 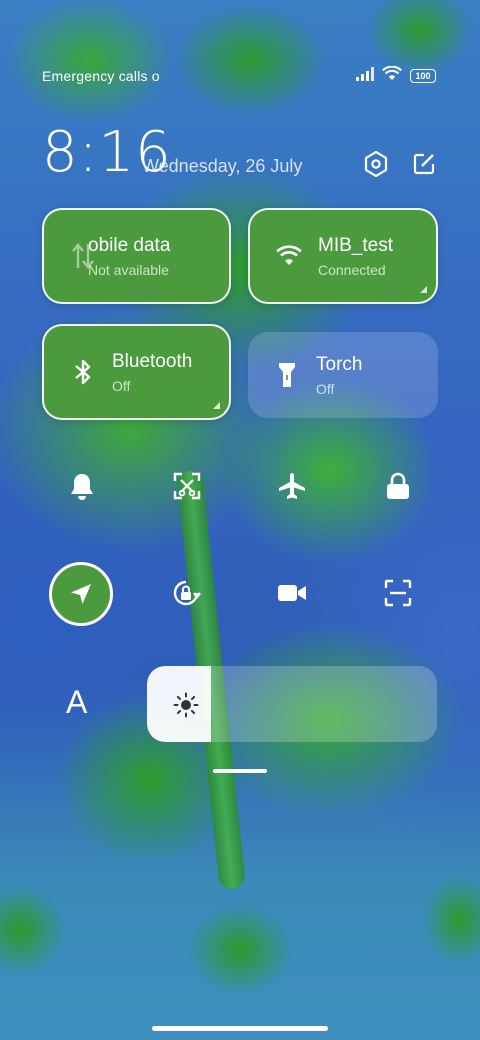 I want to click on video-icon, so click(x=292, y=593).